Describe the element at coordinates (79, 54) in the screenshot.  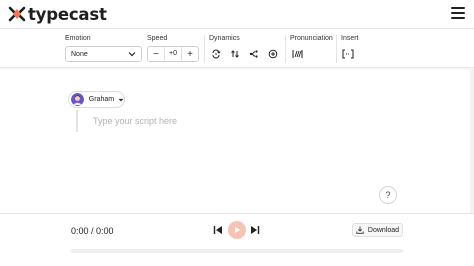
I see `emotion-value: None` at that location.